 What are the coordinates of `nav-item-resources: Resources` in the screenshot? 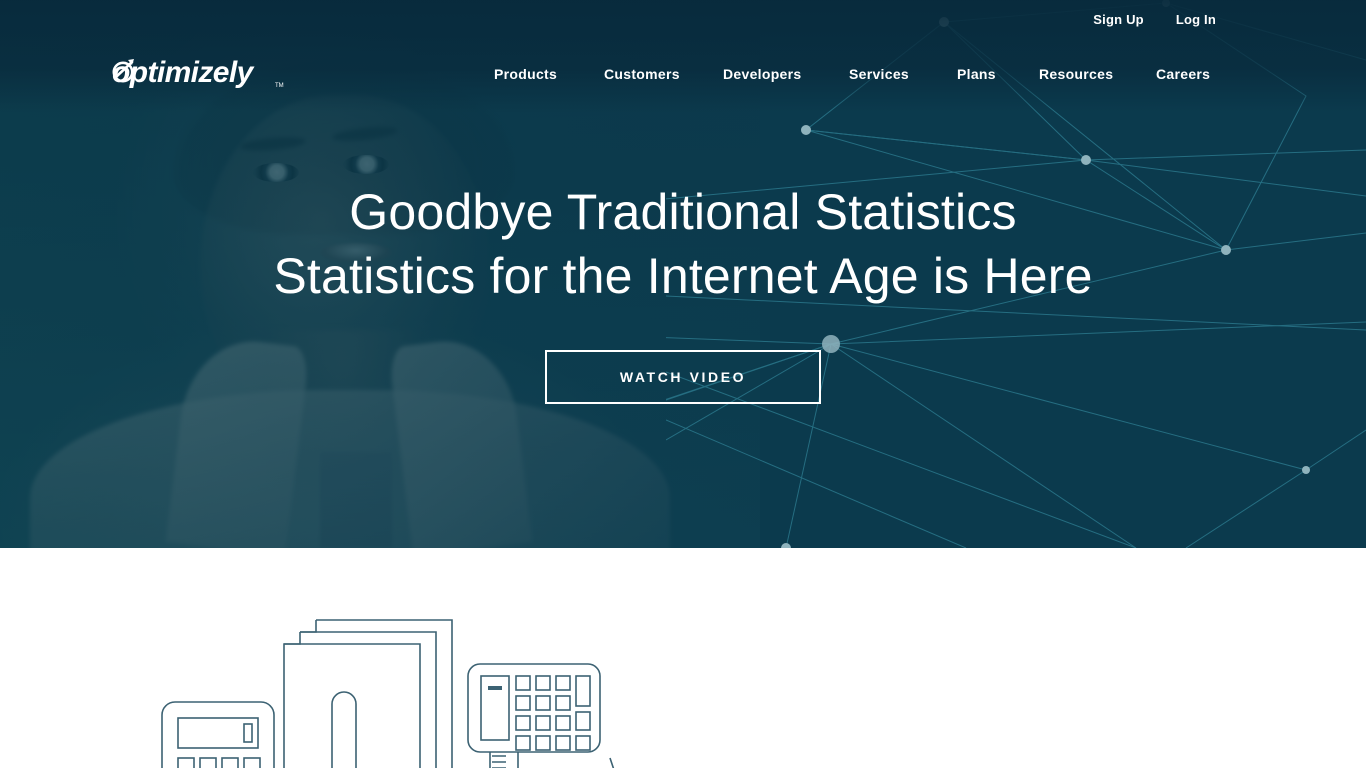 It's located at (1076, 74).